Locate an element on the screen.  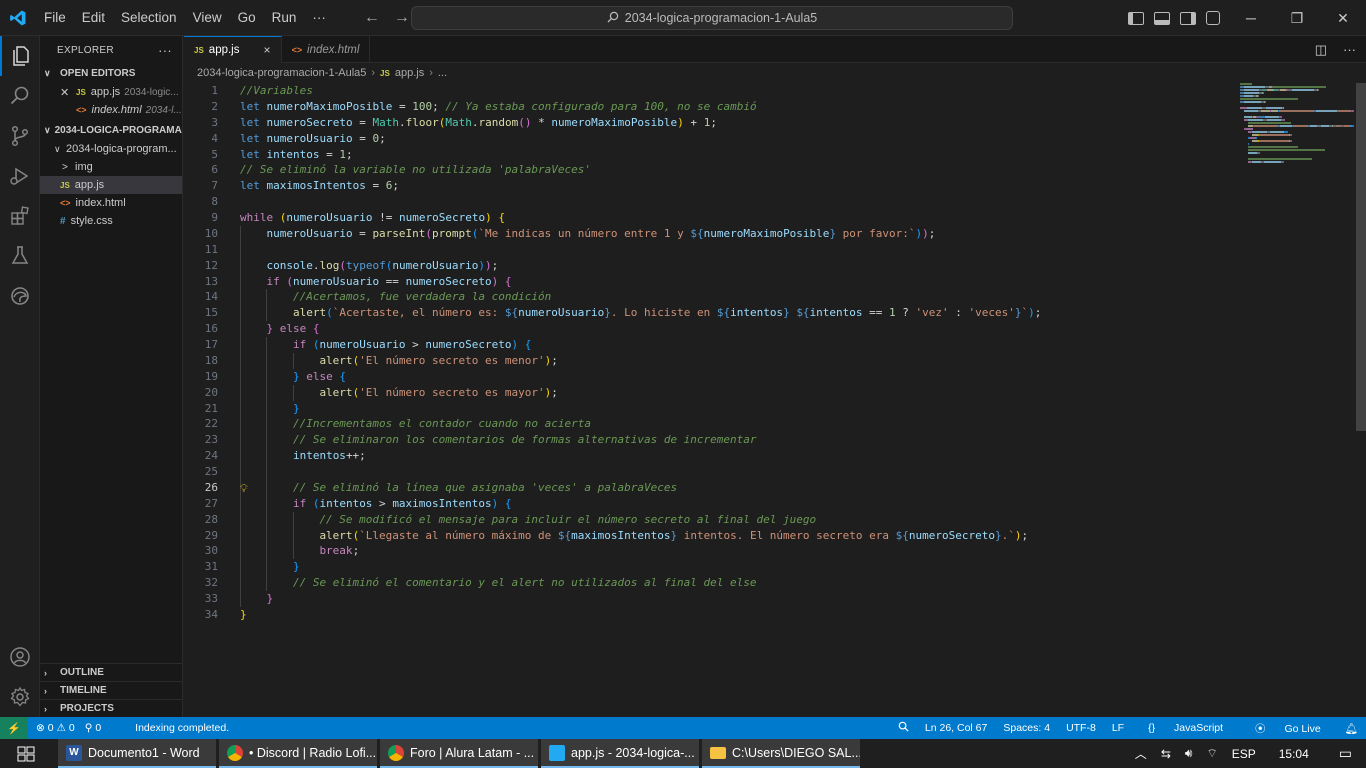
editor-scrollbar is located at coordinates (1360, 400).